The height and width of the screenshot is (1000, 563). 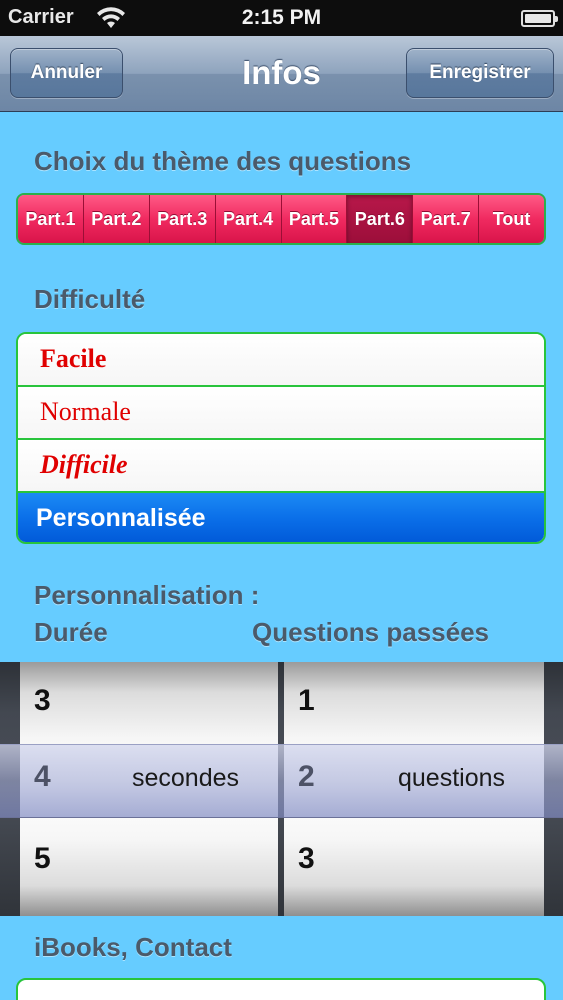 What do you see at coordinates (186, 778) in the screenshot?
I see `duration-unit-label: secondes` at bounding box center [186, 778].